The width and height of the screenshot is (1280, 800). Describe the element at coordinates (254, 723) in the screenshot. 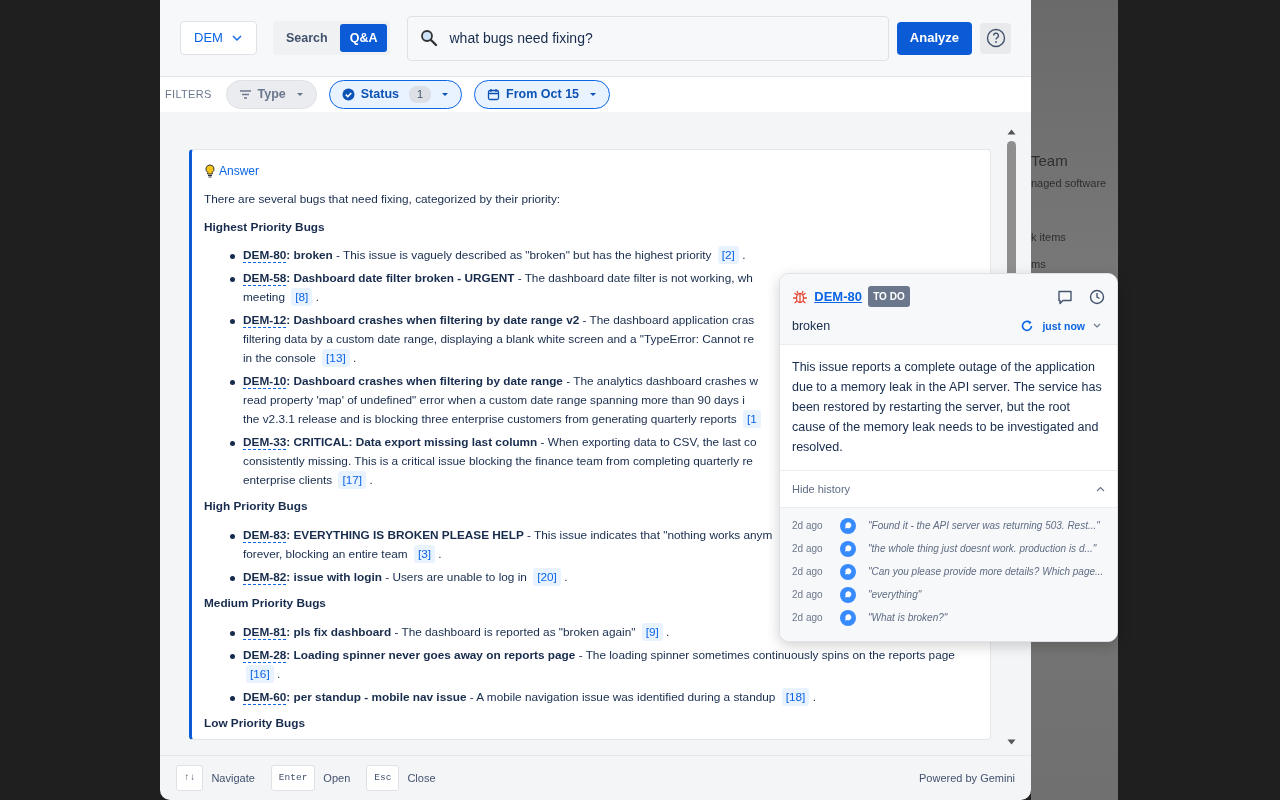

I see `section-heading: Low Priority Bugs` at that location.